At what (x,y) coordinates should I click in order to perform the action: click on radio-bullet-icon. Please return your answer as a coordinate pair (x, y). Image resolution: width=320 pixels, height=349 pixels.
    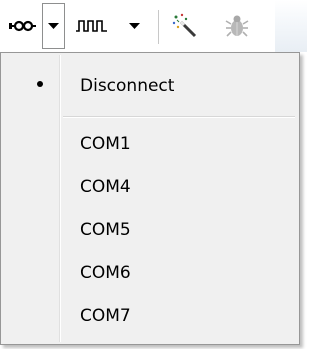
    Looking at the image, I should click on (40, 84).